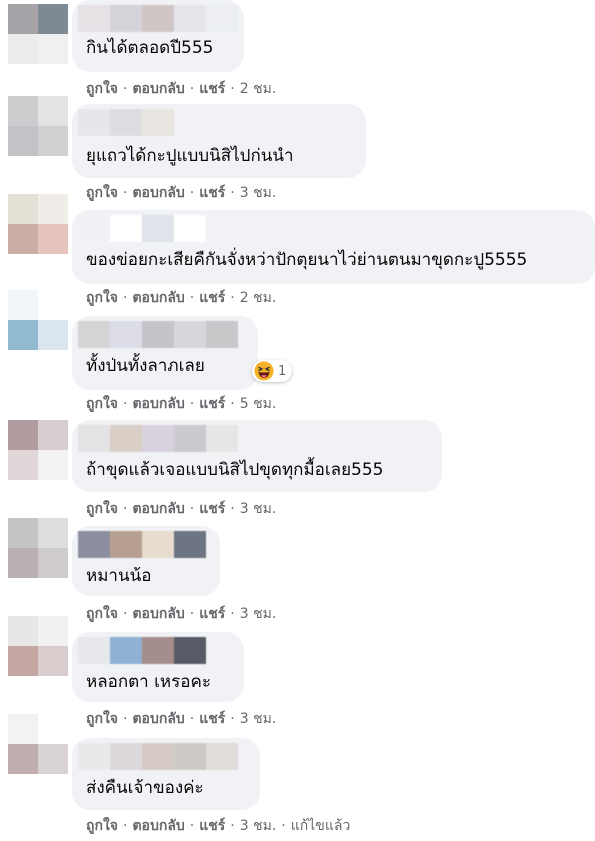  Describe the element at coordinates (166, 774) in the screenshot. I see `comment-bubble: ส่งคืนเจ้าของค่ะ` at that location.